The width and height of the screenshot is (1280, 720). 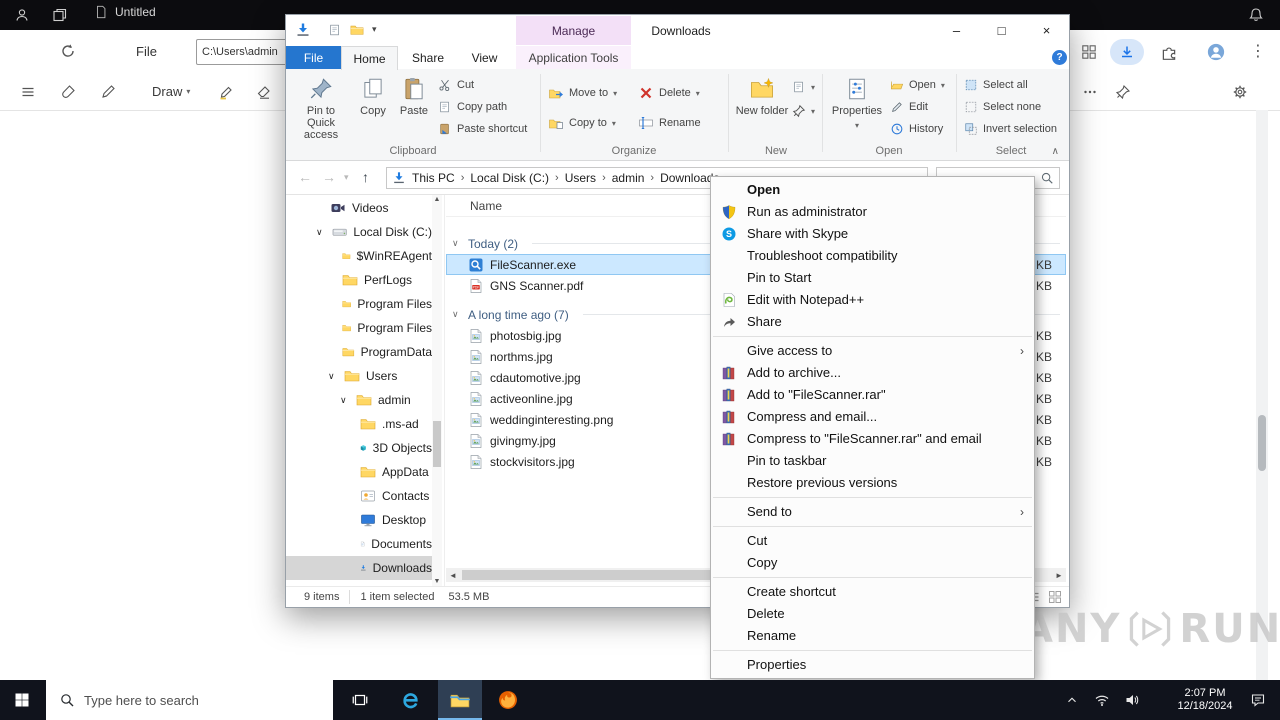 What do you see at coordinates (359, 280) in the screenshot?
I see `sidebar-item-perflogs: PerfLogs` at bounding box center [359, 280].